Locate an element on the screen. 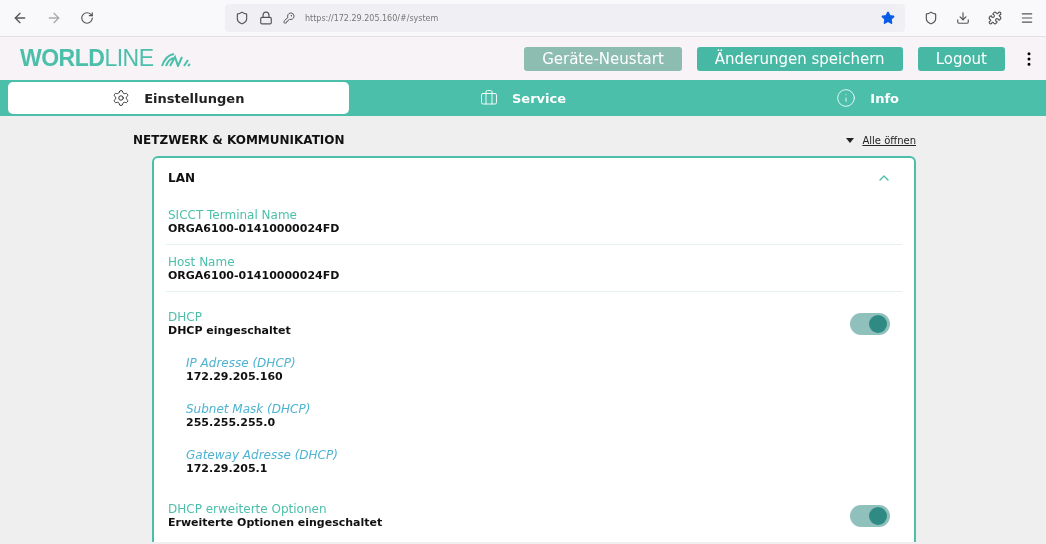  info-icon is located at coordinates (846, 98).